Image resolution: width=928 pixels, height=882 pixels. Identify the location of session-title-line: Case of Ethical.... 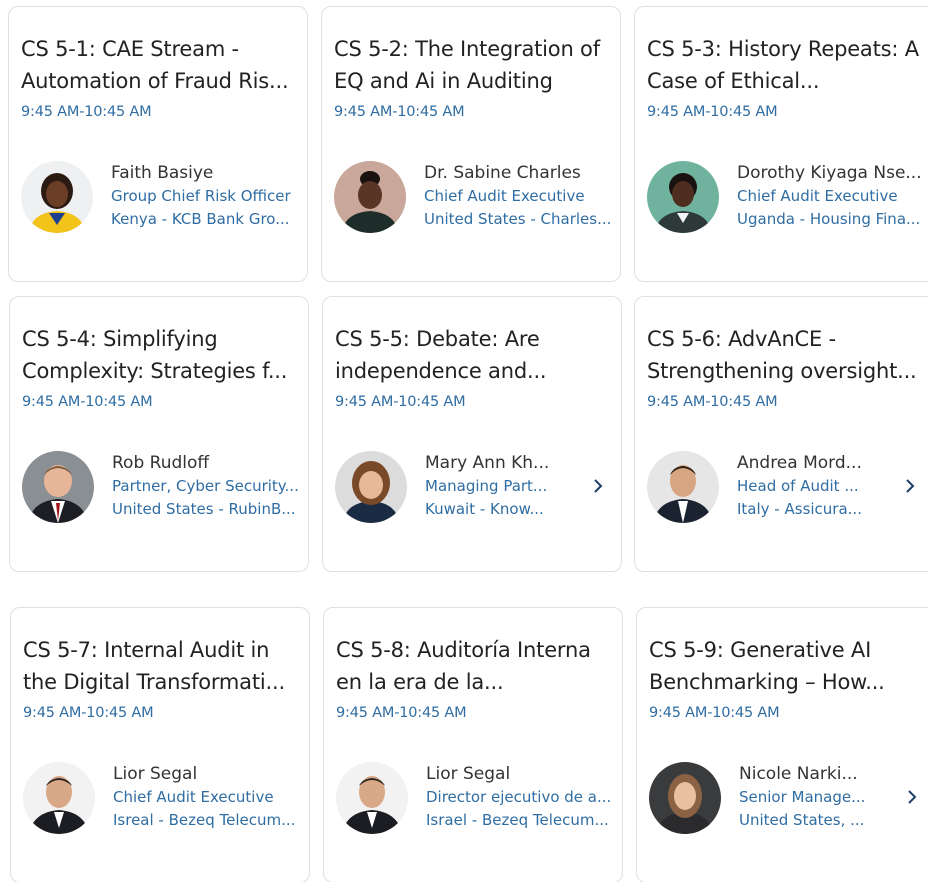
(733, 81).